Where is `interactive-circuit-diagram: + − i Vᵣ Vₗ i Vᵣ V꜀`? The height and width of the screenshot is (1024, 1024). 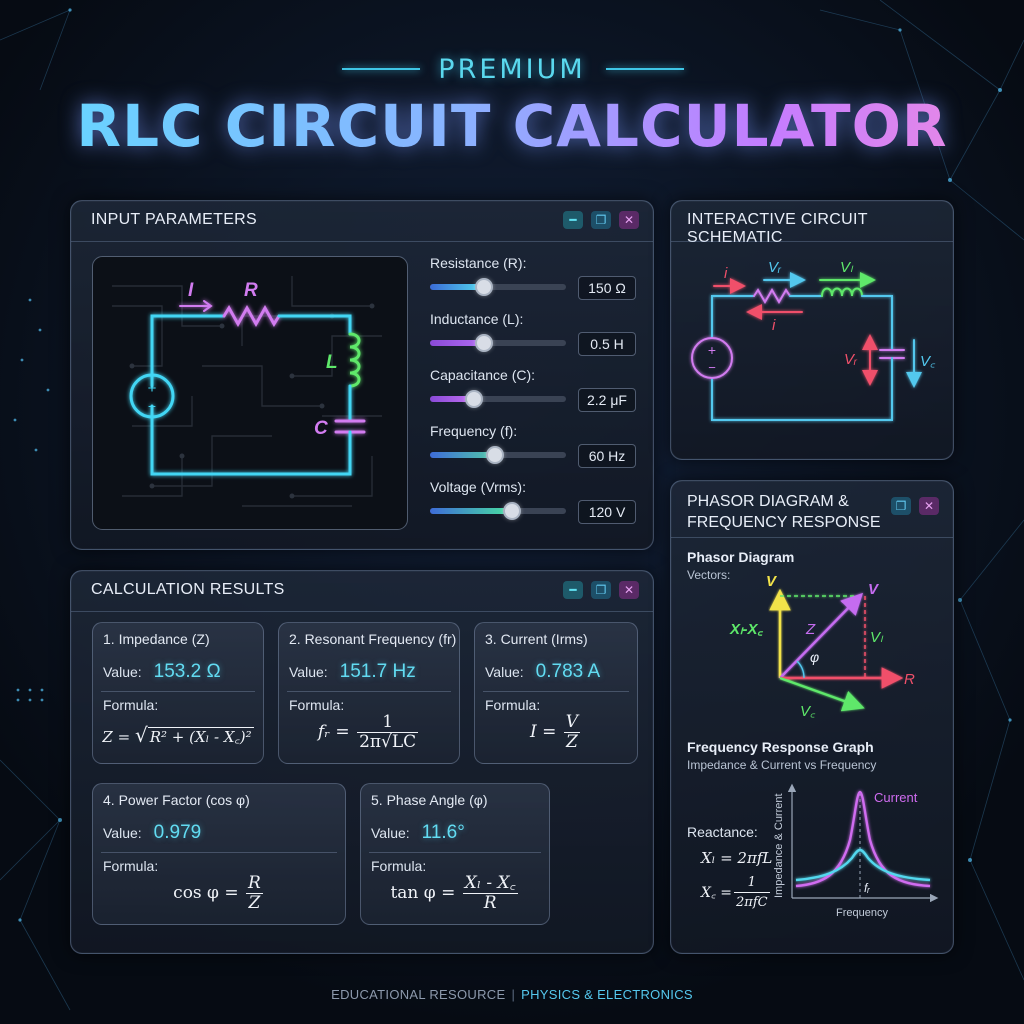 interactive-circuit-diagram: + − i Vᵣ Vₗ i Vᵣ V꜀ is located at coordinates (812, 350).